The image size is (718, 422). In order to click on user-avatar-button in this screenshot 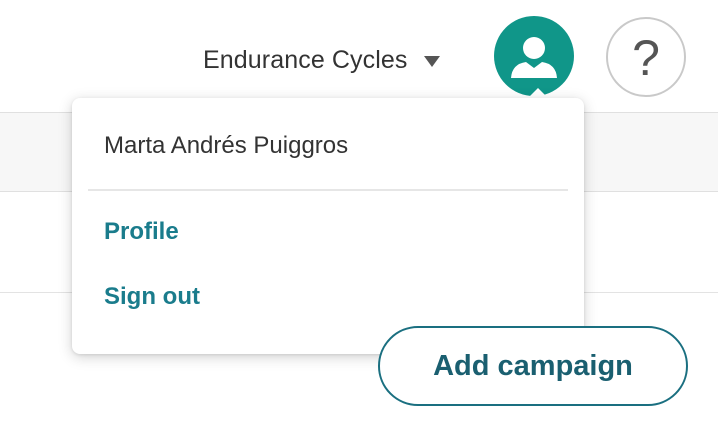, I will do `click(534, 56)`.